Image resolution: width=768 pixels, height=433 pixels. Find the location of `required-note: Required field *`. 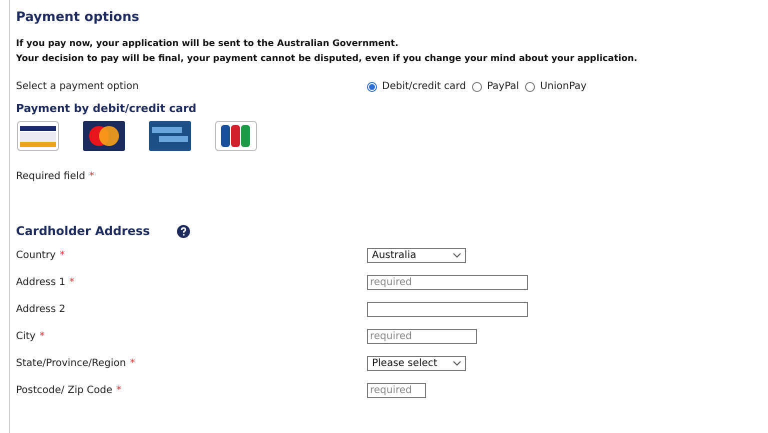

required-note: Required field * is located at coordinates (55, 176).